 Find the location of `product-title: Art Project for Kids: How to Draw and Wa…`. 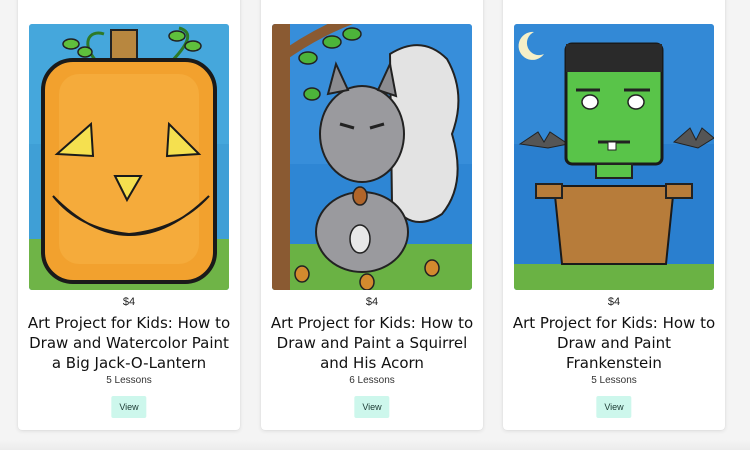

product-title: Art Project for Kids: How to Draw and Wa… is located at coordinates (129, 343).